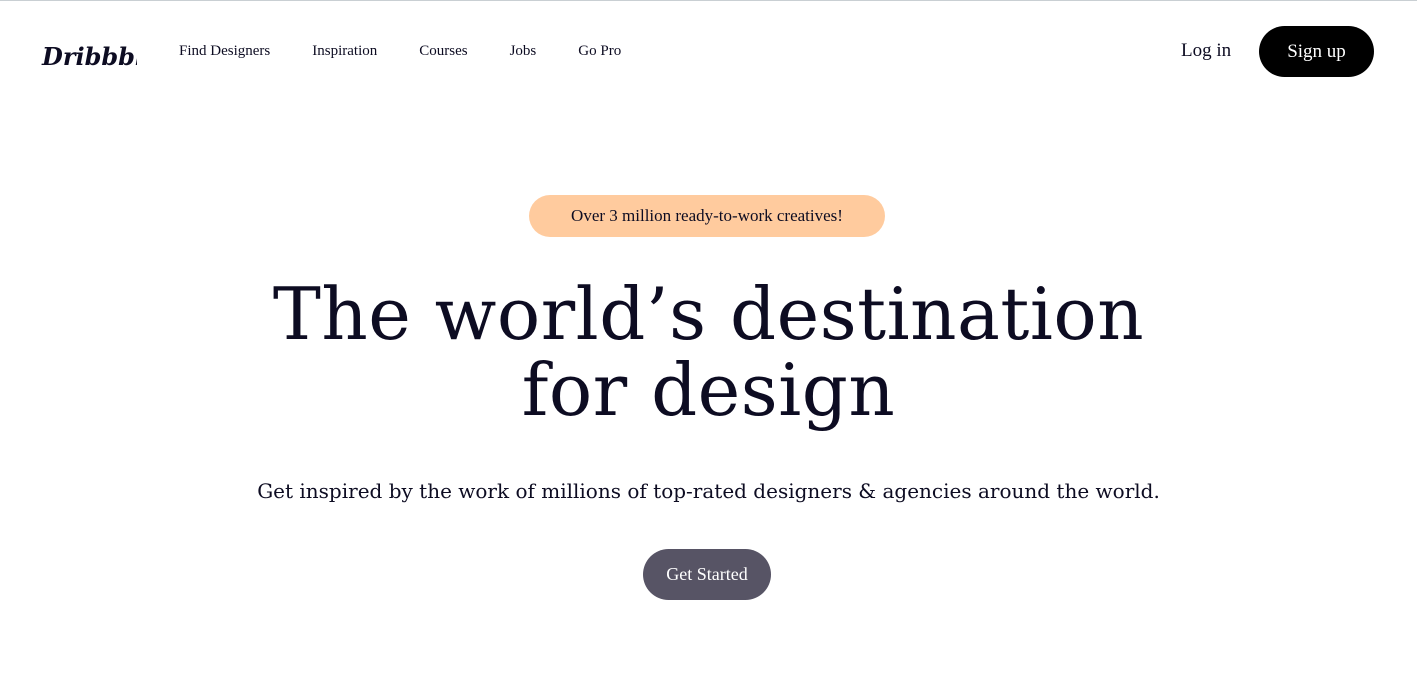 This screenshot has height=689, width=1417. Describe the element at coordinates (707, 216) in the screenshot. I see `creatives-badge: Over 3 million ready-to-work creatives!` at that location.